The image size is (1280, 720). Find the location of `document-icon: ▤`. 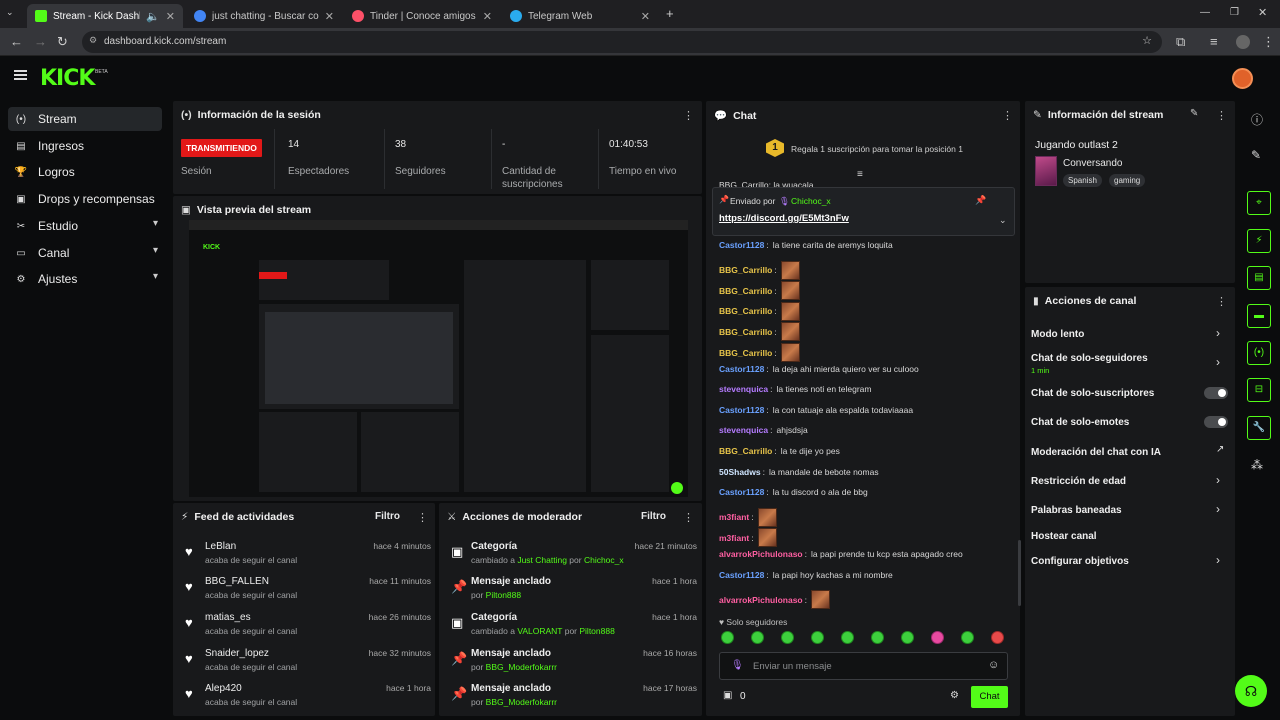

document-icon: ▤ is located at coordinates (1259, 278).